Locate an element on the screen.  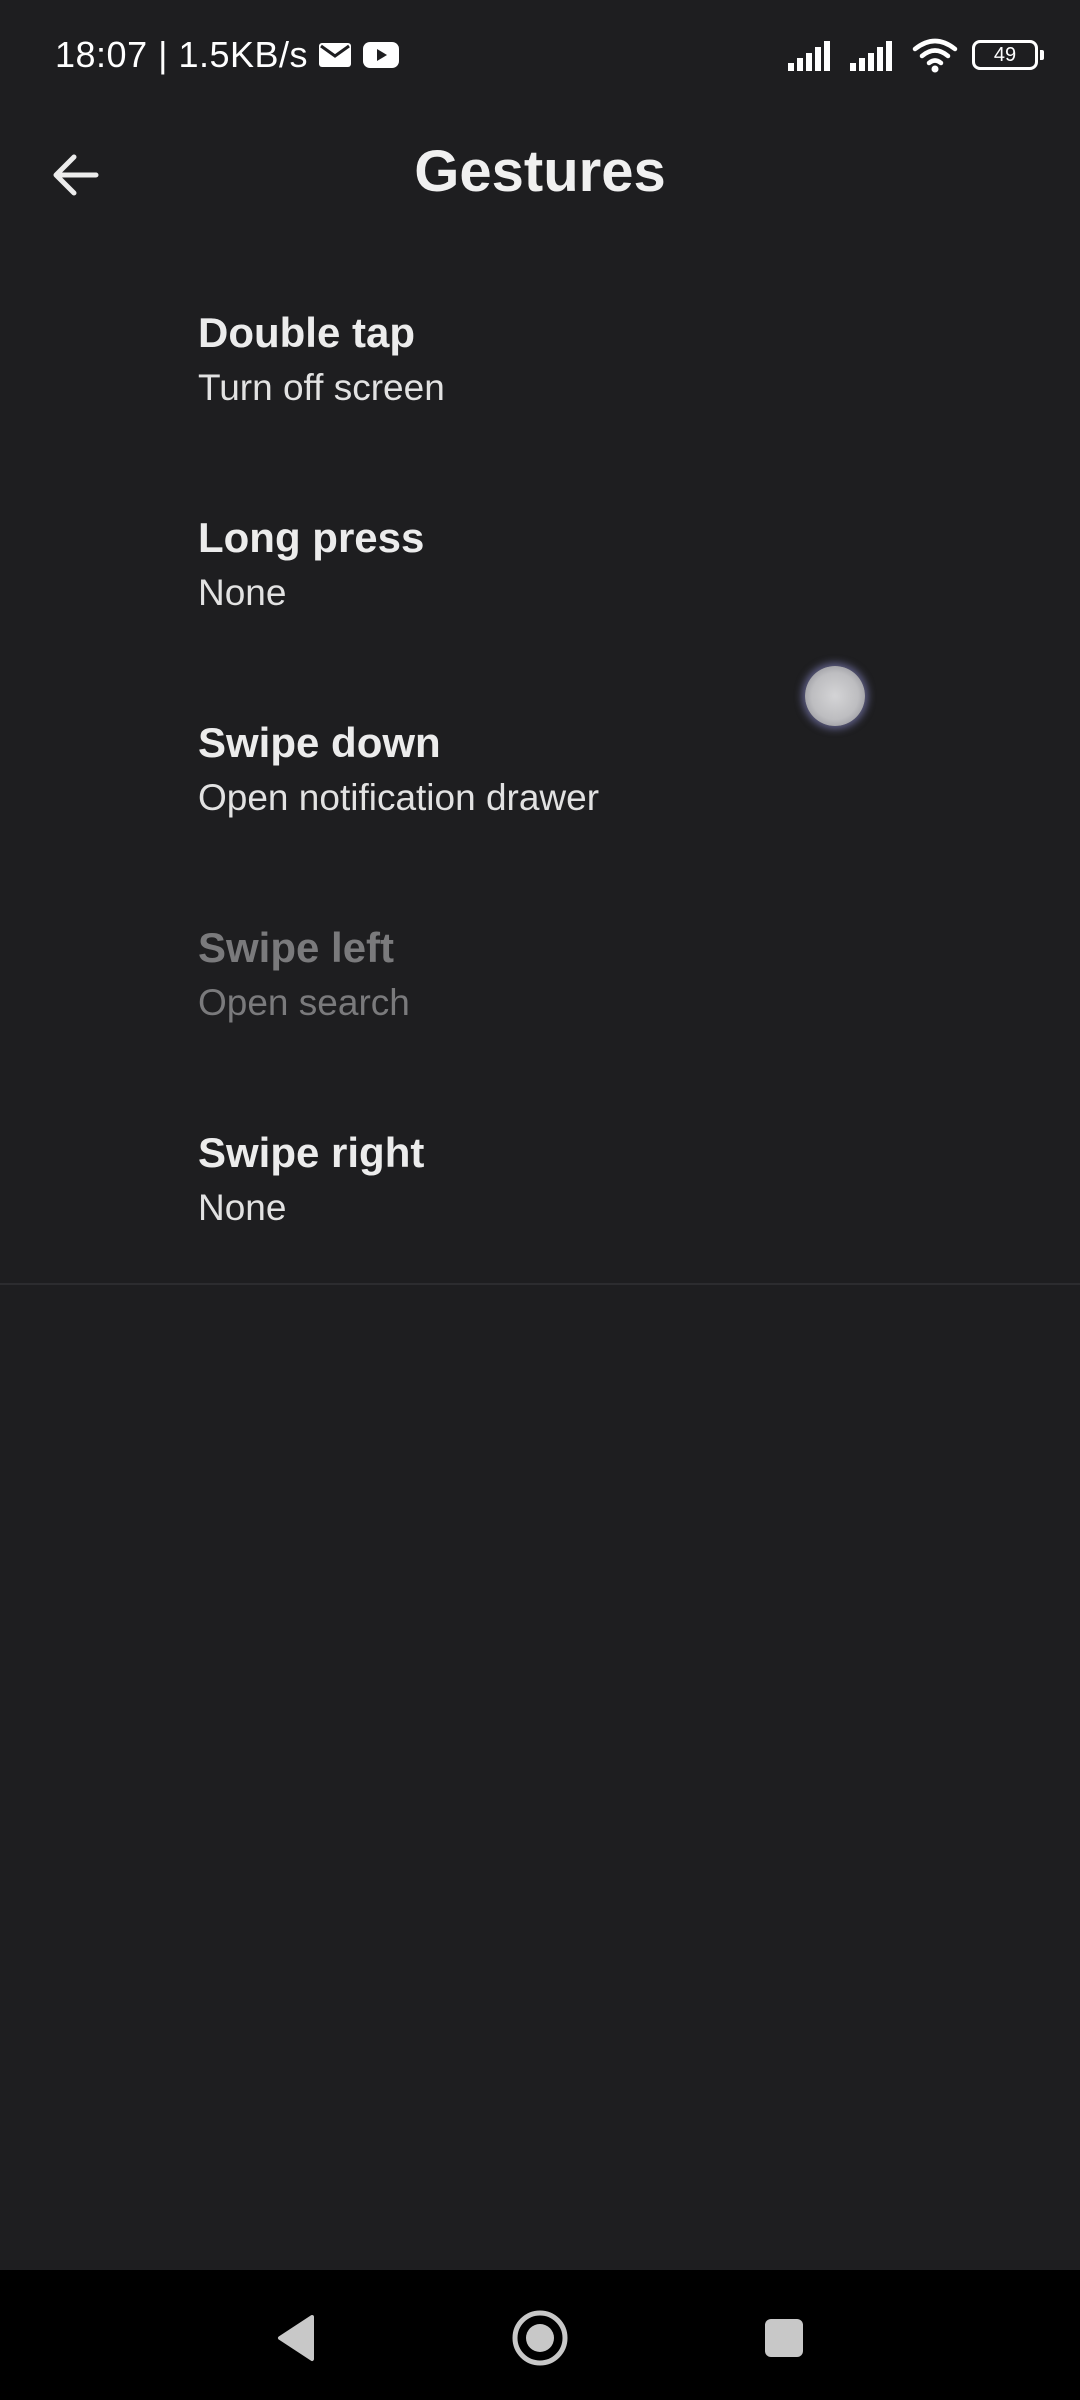
battery-level: 49 is located at coordinates (1005, 55).